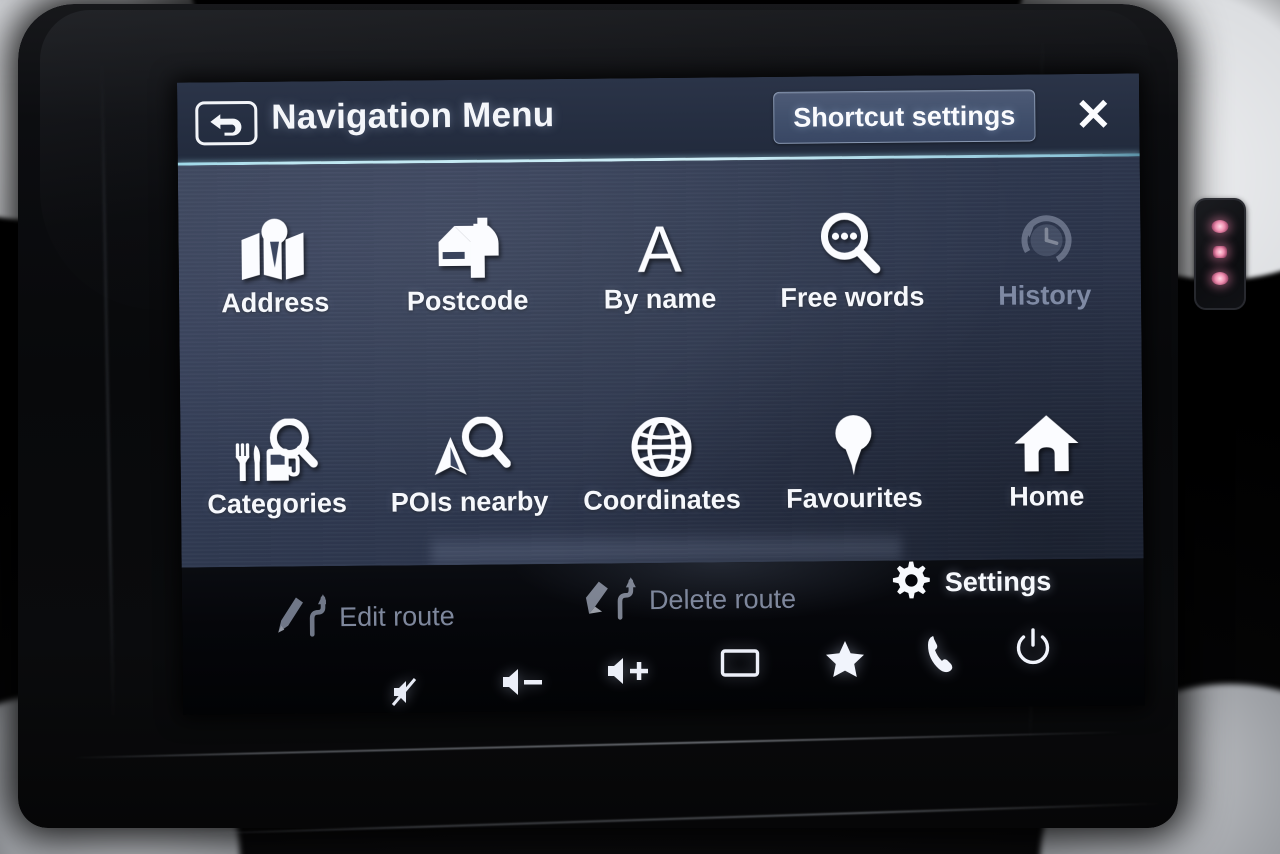 The image size is (1280, 854). What do you see at coordinates (1093, 121) in the screenshot?
I see `close-x-icon` at bounding box center [1093, 121].